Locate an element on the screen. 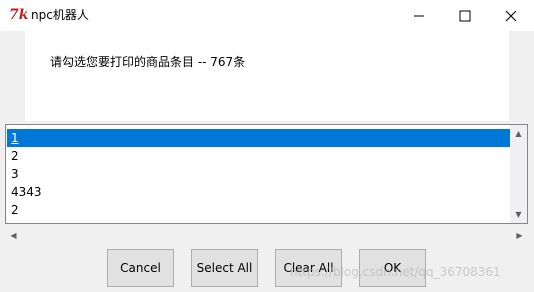 This screenshot has height=292, width=534. scroll-left-icon: ◀ is located at coordinates (13, 235).